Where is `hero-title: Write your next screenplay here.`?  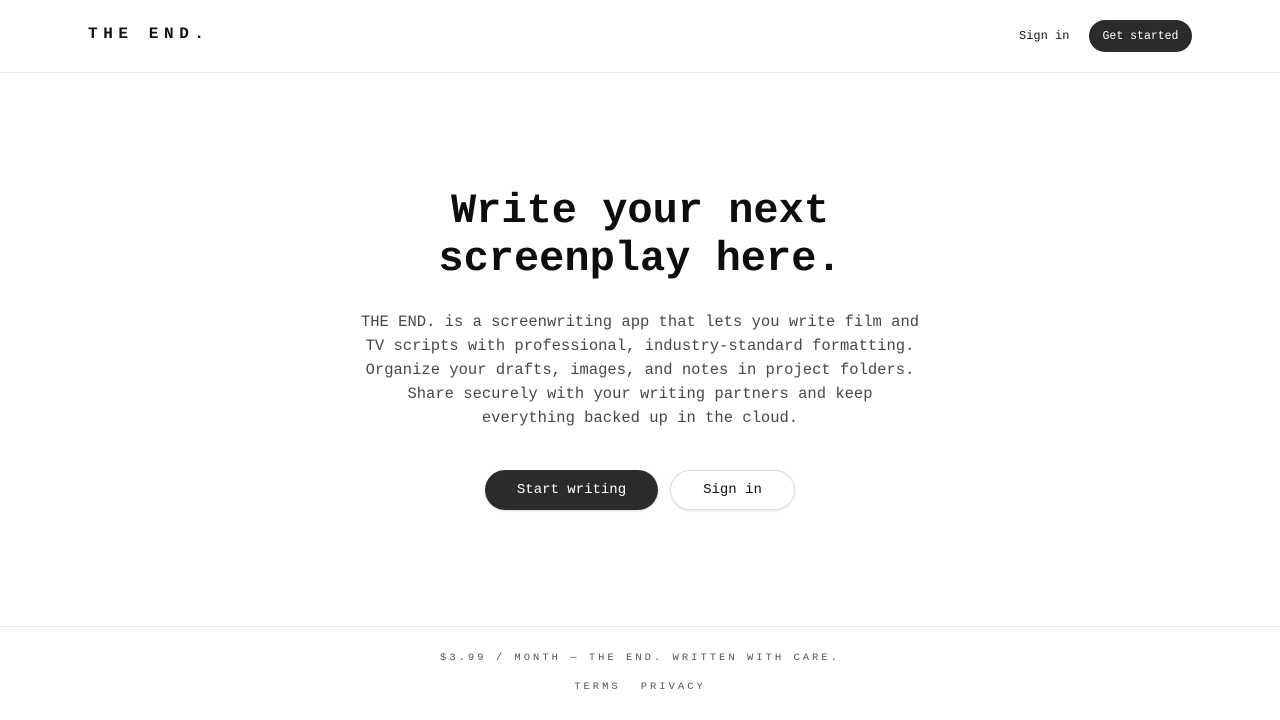 hero-title: Write your next screenplay here. is located at coordinates (640, 235).